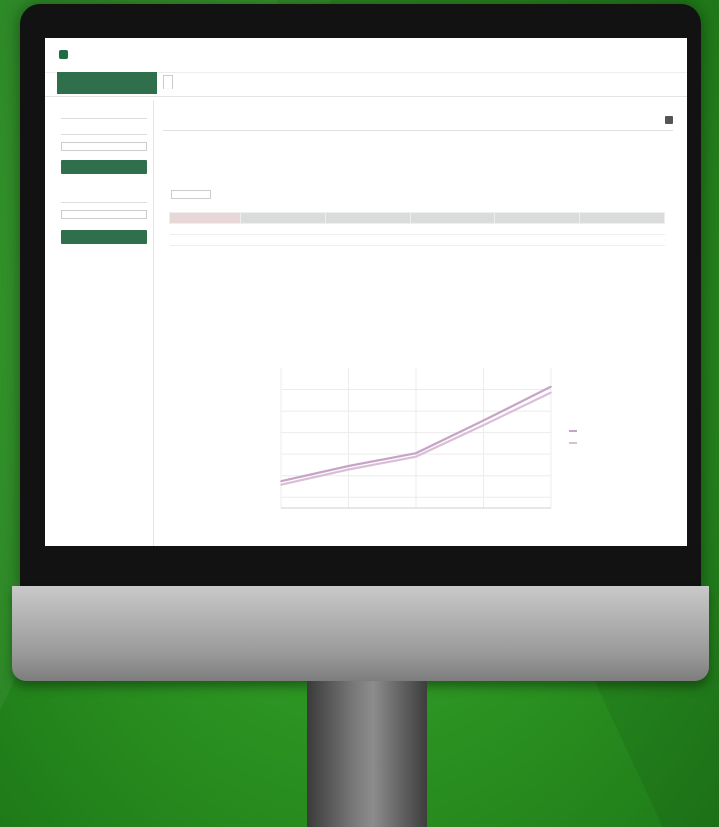 This screenshot has height=827, width=719. What do you see at coordinates (107, 83) in the screenshot?
I see `nav-brand` at bounding box center [107, 83].